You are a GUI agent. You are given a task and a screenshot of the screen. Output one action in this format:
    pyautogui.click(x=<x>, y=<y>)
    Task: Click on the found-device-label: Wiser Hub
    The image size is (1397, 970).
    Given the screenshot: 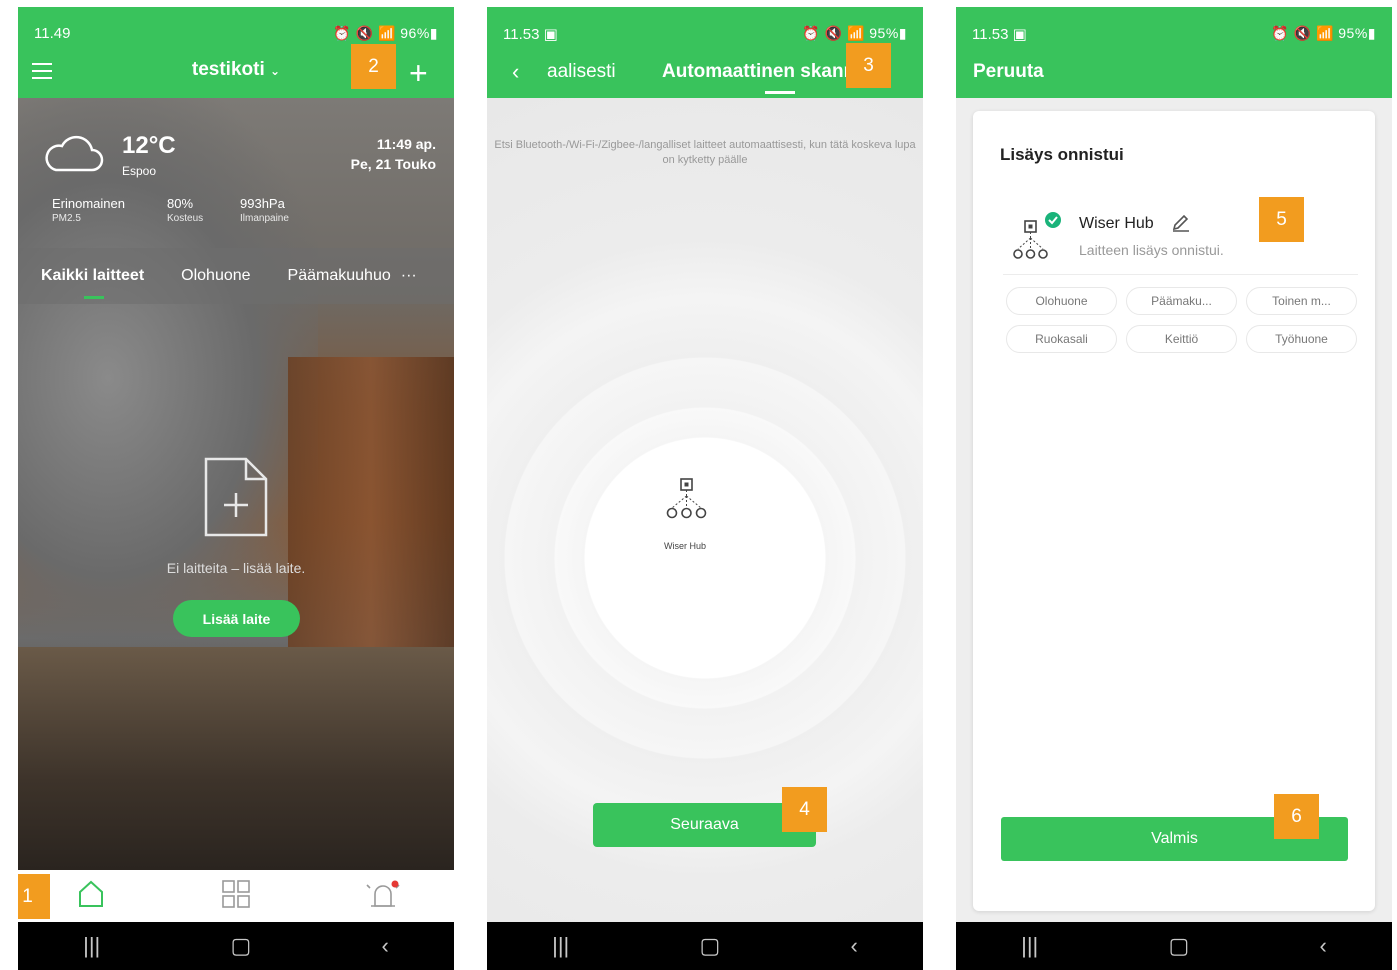 What is the action you would take?
    pyautogui.click(x=684, y=546)
    